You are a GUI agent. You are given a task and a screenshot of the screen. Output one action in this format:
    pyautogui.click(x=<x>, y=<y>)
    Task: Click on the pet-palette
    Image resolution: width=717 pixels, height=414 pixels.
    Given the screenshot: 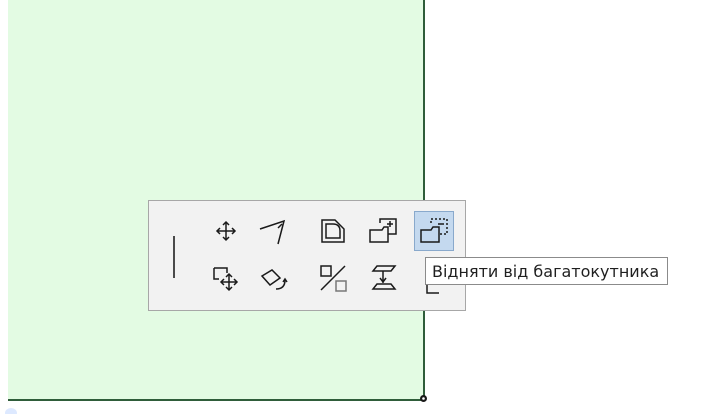 What is the action you would take?
    pyautogui.click(x=307, y=255)
    